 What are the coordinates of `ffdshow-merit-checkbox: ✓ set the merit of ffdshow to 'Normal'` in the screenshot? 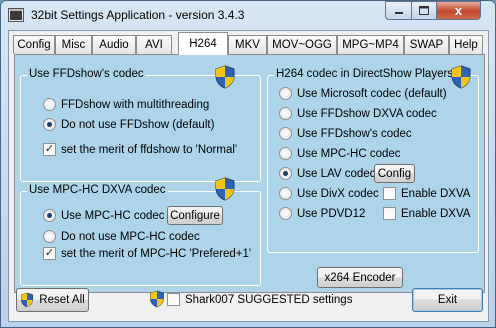 It's located at (140, 149).